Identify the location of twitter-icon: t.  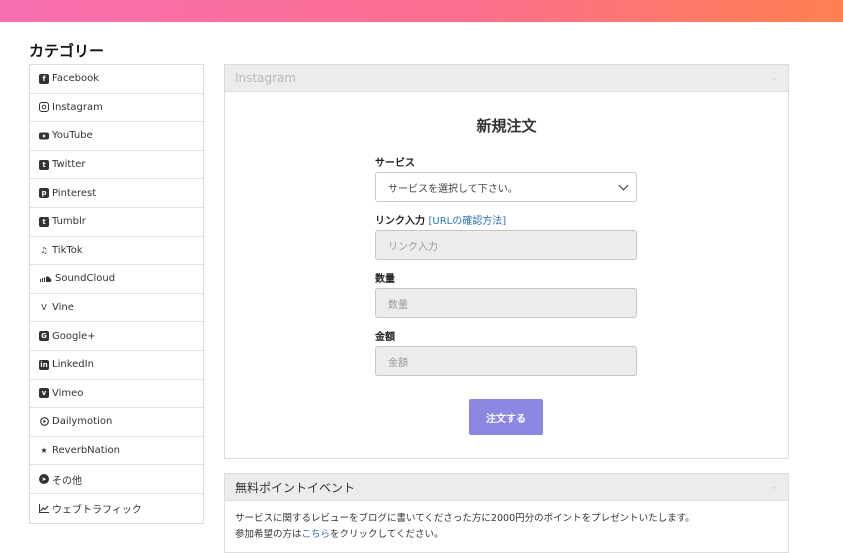
(44, 164).